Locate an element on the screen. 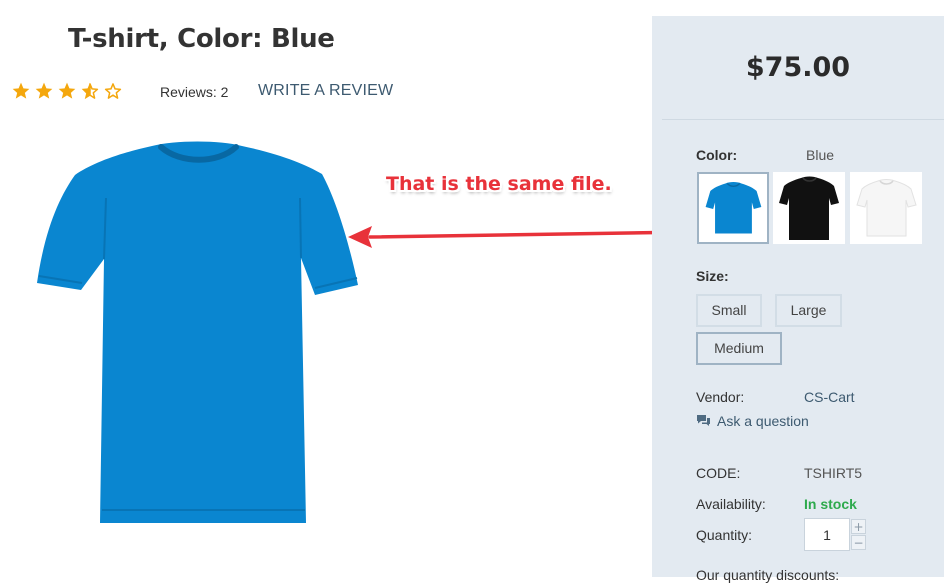 This screenshot has width=944, height=583. quantity-label: Quantity: is located at coordinates (724, 535).